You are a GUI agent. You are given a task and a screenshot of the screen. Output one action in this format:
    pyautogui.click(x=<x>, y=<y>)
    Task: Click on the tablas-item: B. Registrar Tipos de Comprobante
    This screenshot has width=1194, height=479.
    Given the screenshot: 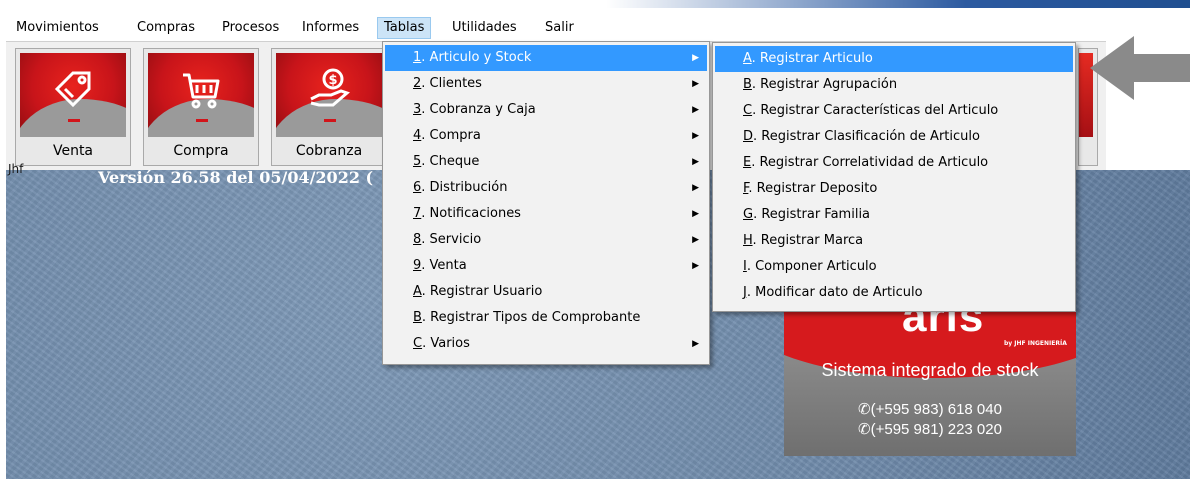 What is the action you would take?
    pyautogui.click(x=546, y=318)
    